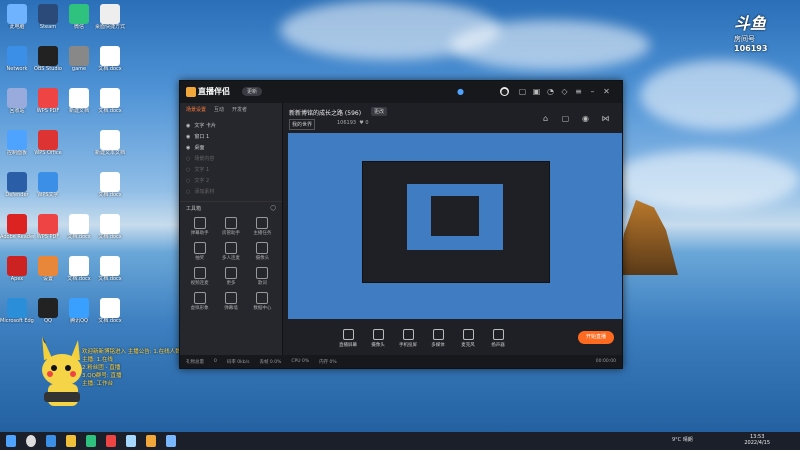 The image size is (800, 450). I want to click on shirt-icon: ◇, so click(564, 91).